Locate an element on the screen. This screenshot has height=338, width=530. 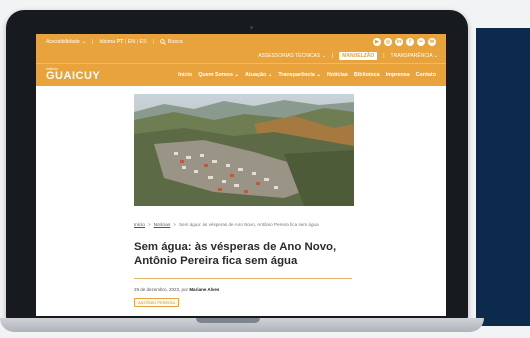
linkedin-icon: in is located at coordinates (399, 41).